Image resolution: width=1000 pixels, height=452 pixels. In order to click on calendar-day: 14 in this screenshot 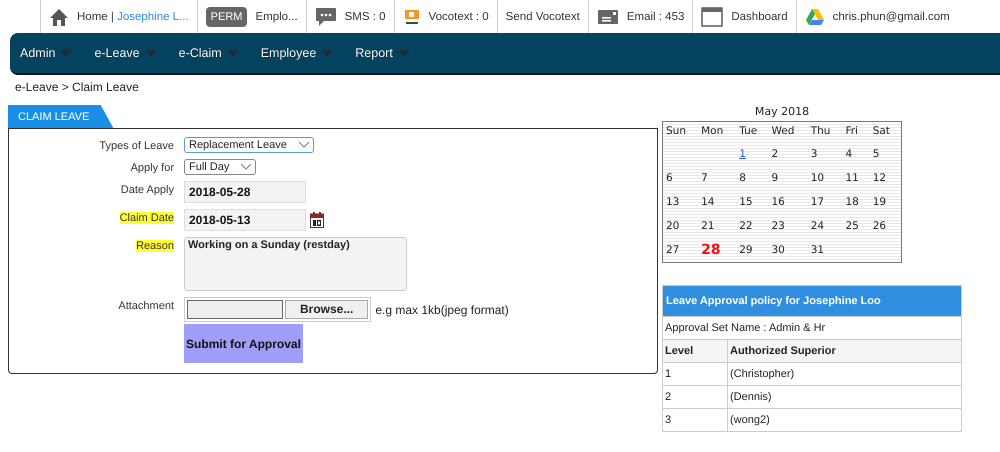, I will do `click(707, 202)`.